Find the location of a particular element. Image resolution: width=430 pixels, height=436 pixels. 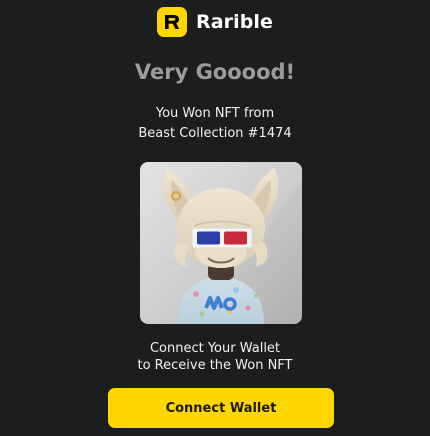

brand-header: Rarible is located at coordinates (215, 22).